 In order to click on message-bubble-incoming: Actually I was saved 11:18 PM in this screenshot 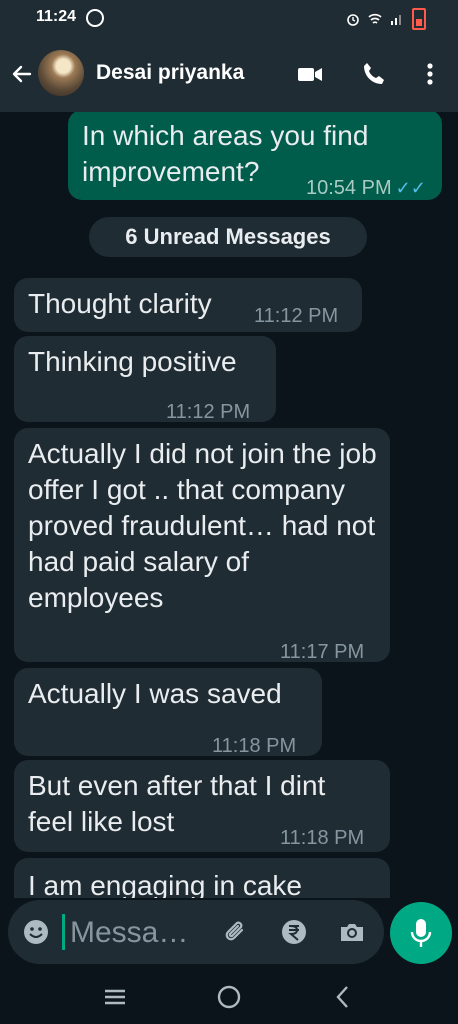, I will do `click(168, 712)`.